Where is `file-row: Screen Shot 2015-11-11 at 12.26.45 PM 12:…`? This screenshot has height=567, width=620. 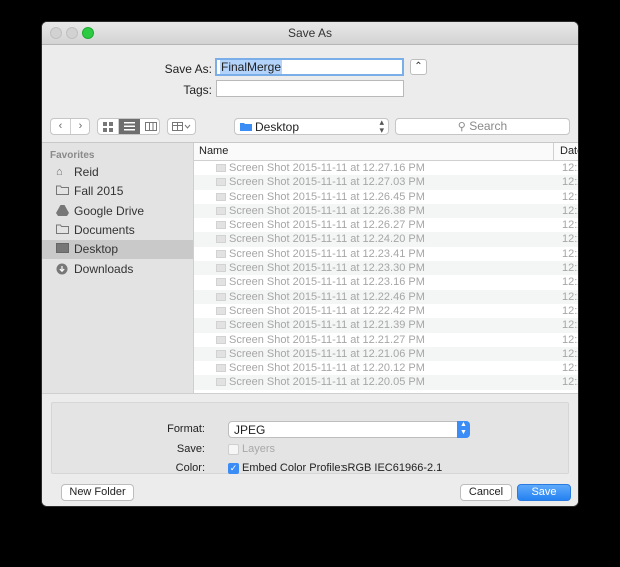
file-row: Screen Shot 2015-11-11 at 12.26.45 PM 12:… is located at coordinates (386, 197).